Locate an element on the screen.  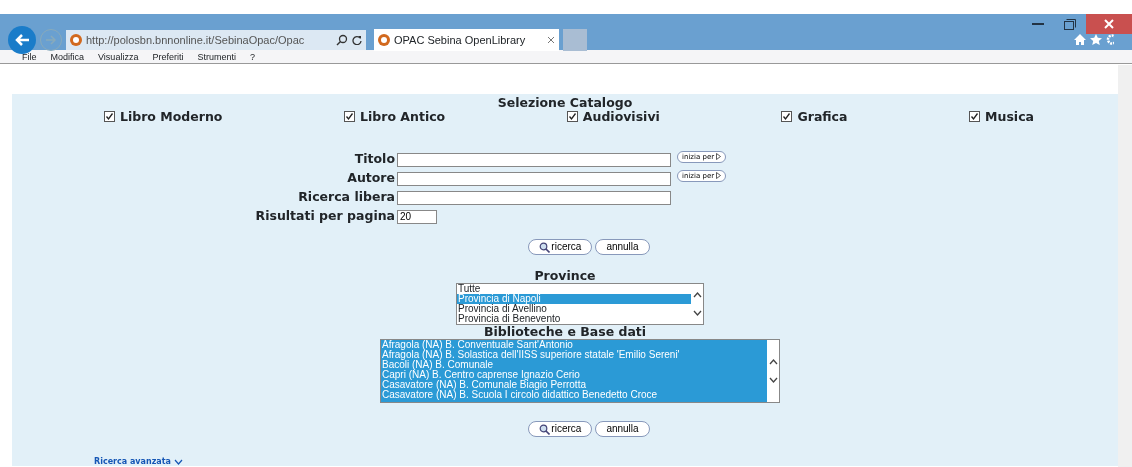
minimize-icon is located at coordinates (1038, 24).